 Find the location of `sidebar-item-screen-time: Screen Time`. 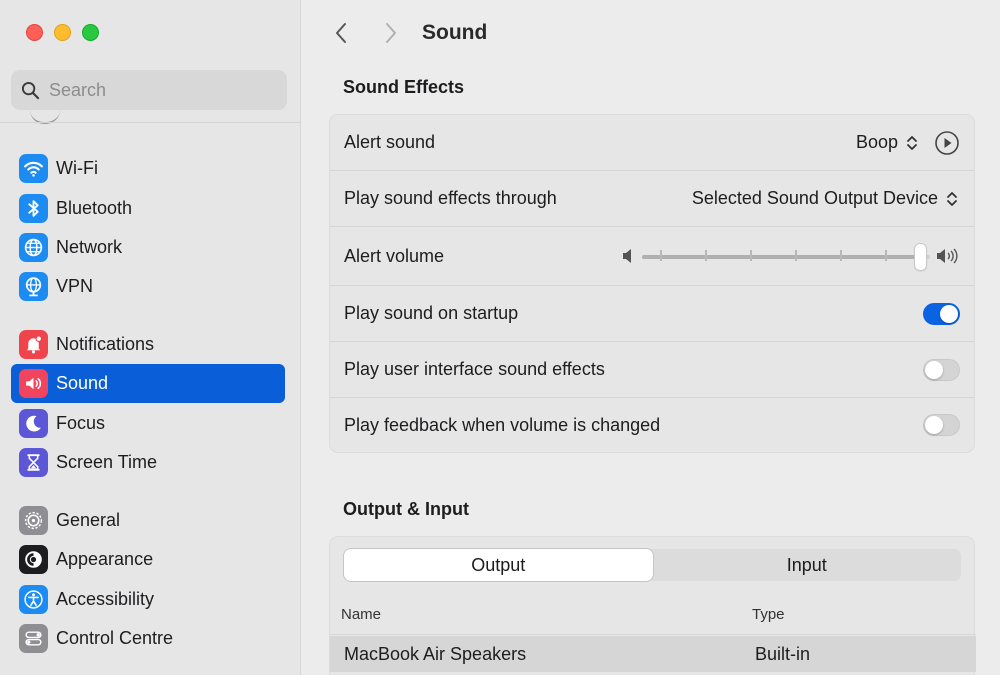

sidebar-item-screen-time: Screen Time is located at coordinates (148, 462).